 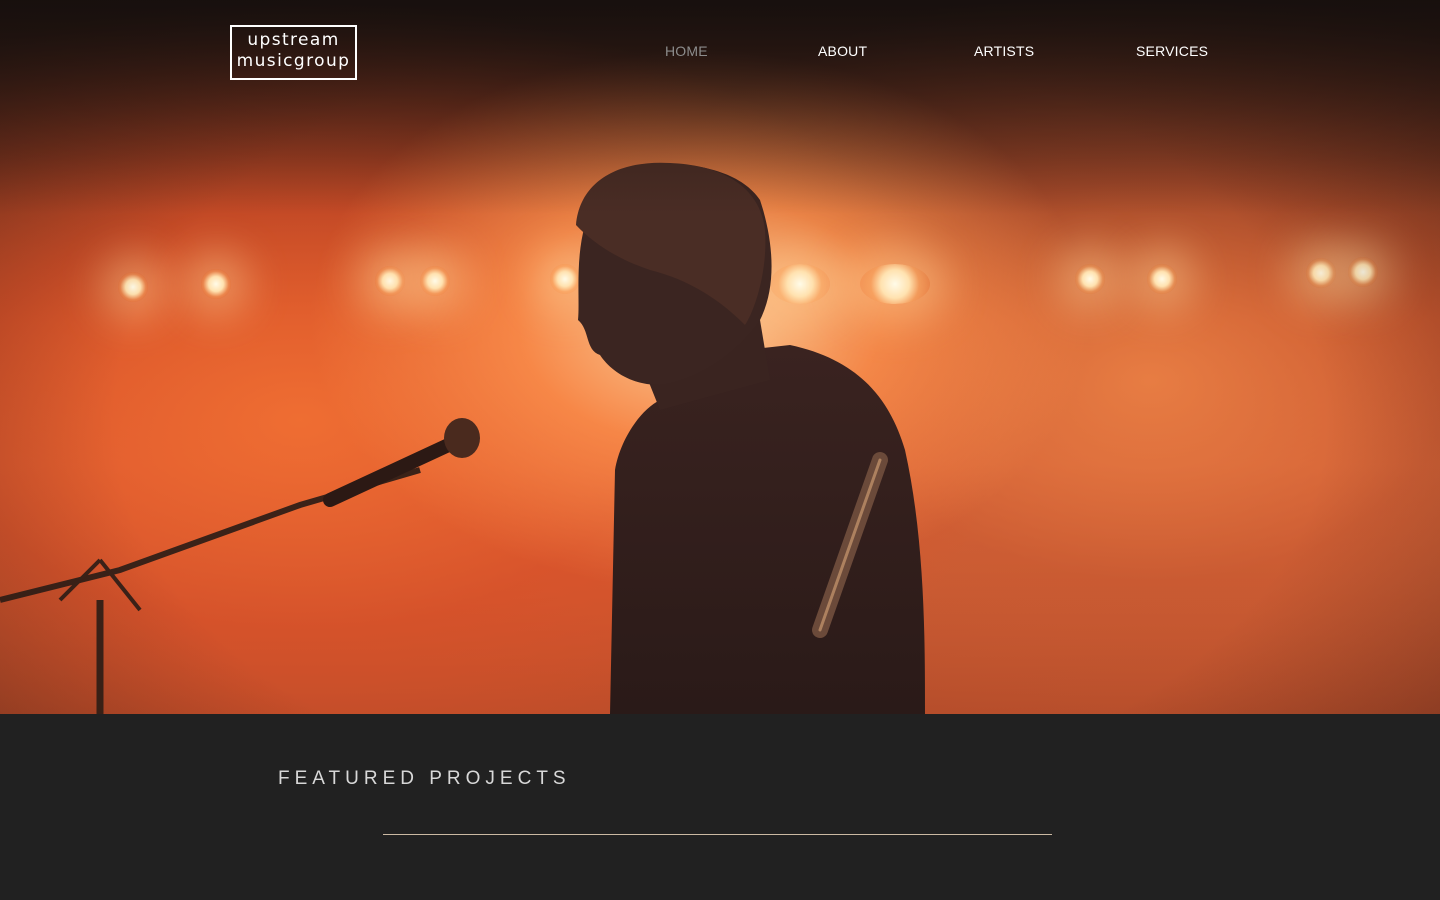 I want to click on site-logo: upstream musicgroup, so click(x=293, y=52).